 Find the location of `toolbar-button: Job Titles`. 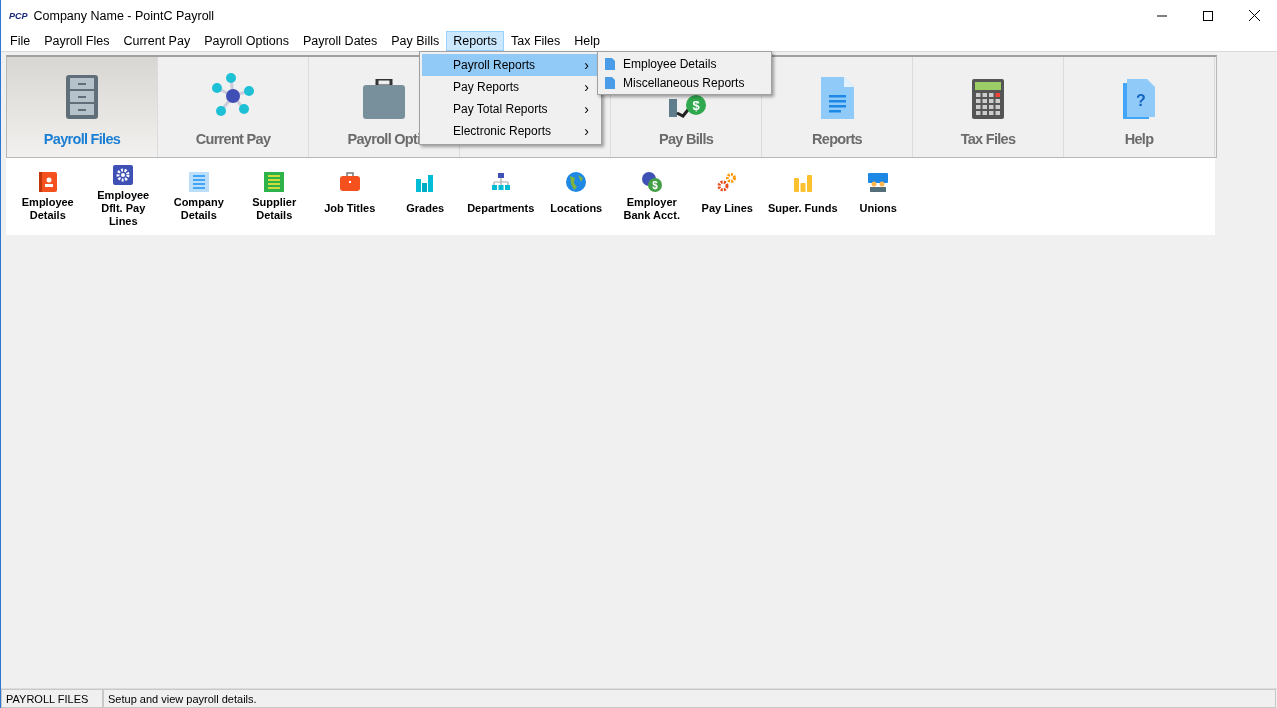

toolbar-button: Job Titles is located at coordinates (350, 196).